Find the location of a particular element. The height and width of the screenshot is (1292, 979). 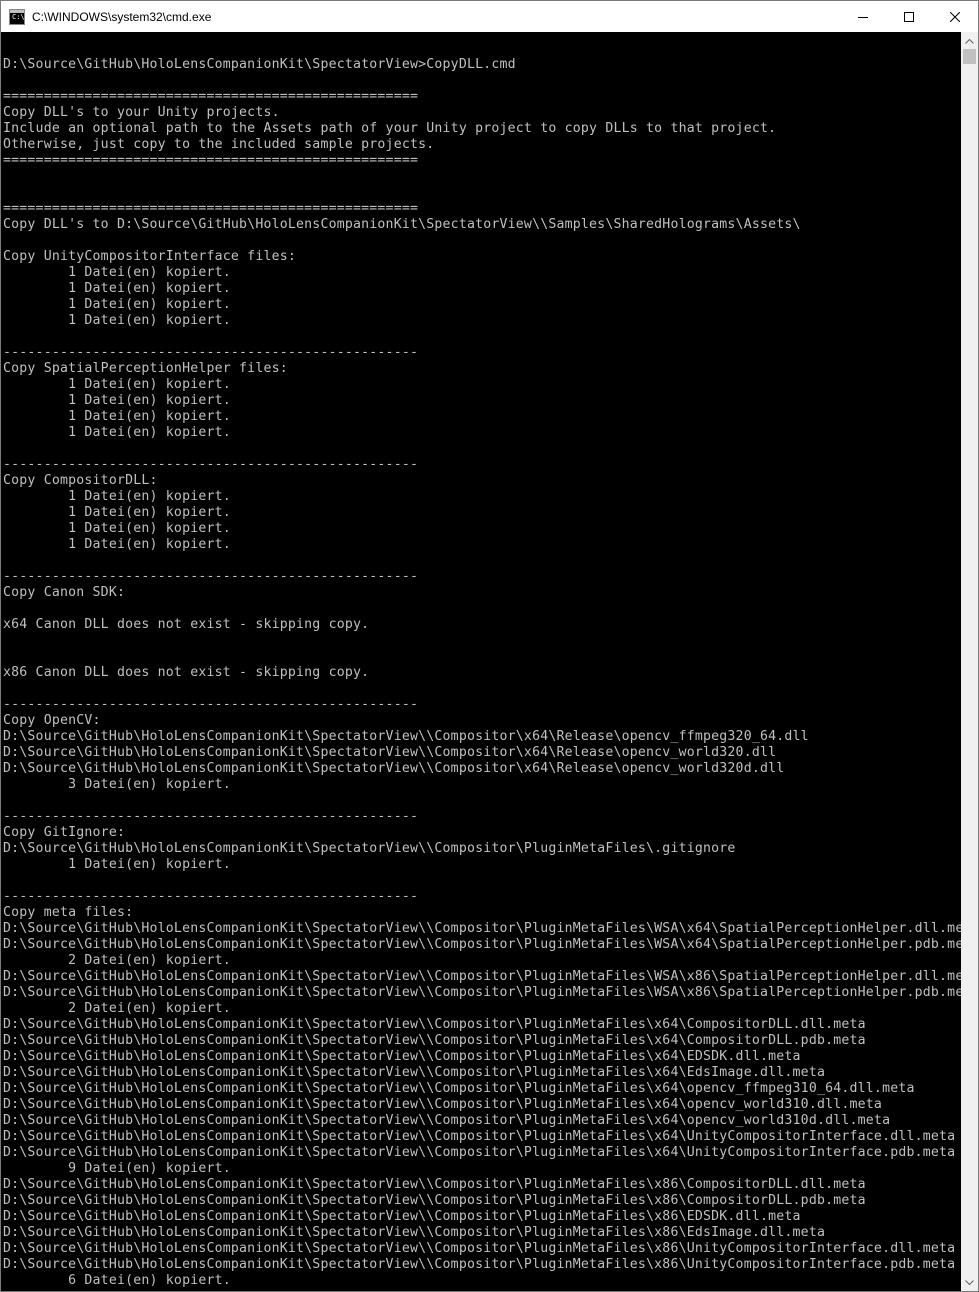

cmd-icon-glyph: C:\ is located at coordinates (18, 16).